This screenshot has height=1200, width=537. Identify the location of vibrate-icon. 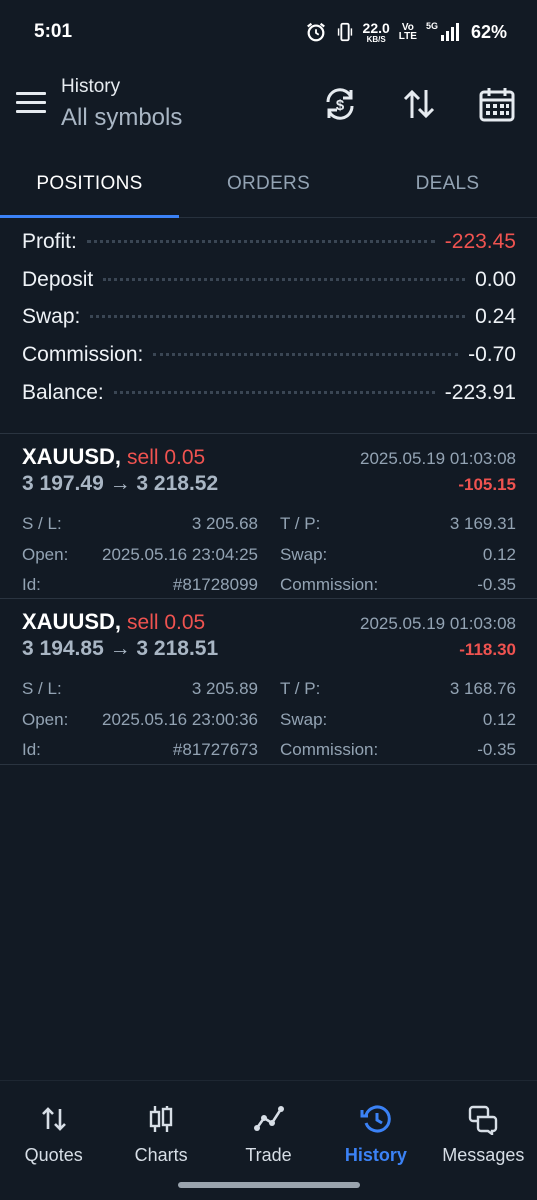
(344, 32).